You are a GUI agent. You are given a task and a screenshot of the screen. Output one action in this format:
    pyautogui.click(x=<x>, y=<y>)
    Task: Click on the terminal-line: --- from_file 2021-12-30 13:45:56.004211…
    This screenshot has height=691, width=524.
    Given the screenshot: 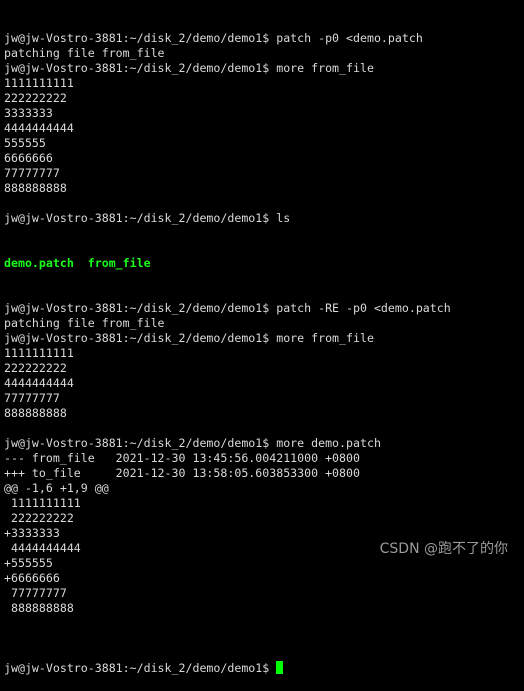 What is the action you would take?
    pyautogui.click(x=182, y=458)
    